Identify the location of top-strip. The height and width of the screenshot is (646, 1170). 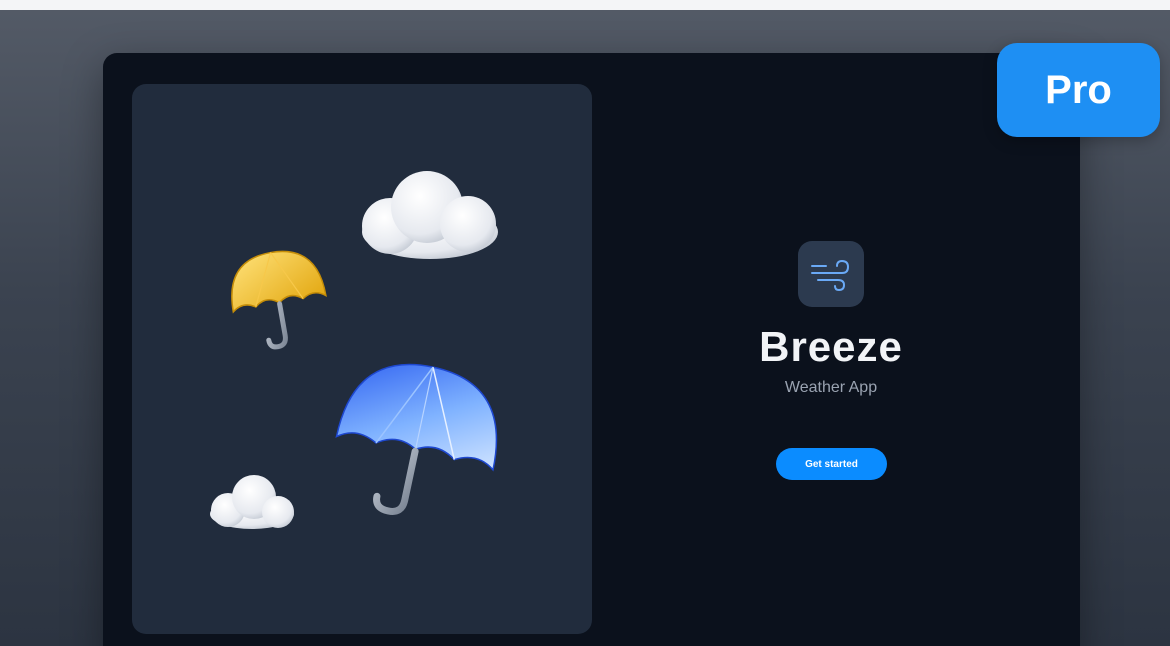
(585, 5).